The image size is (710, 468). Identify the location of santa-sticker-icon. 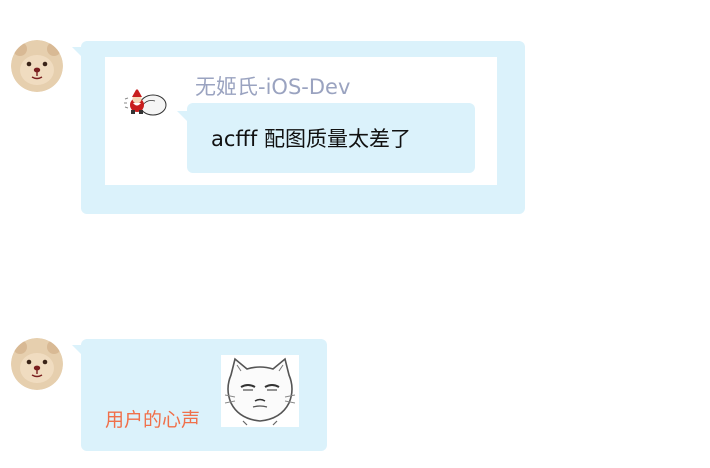
(144, 100).